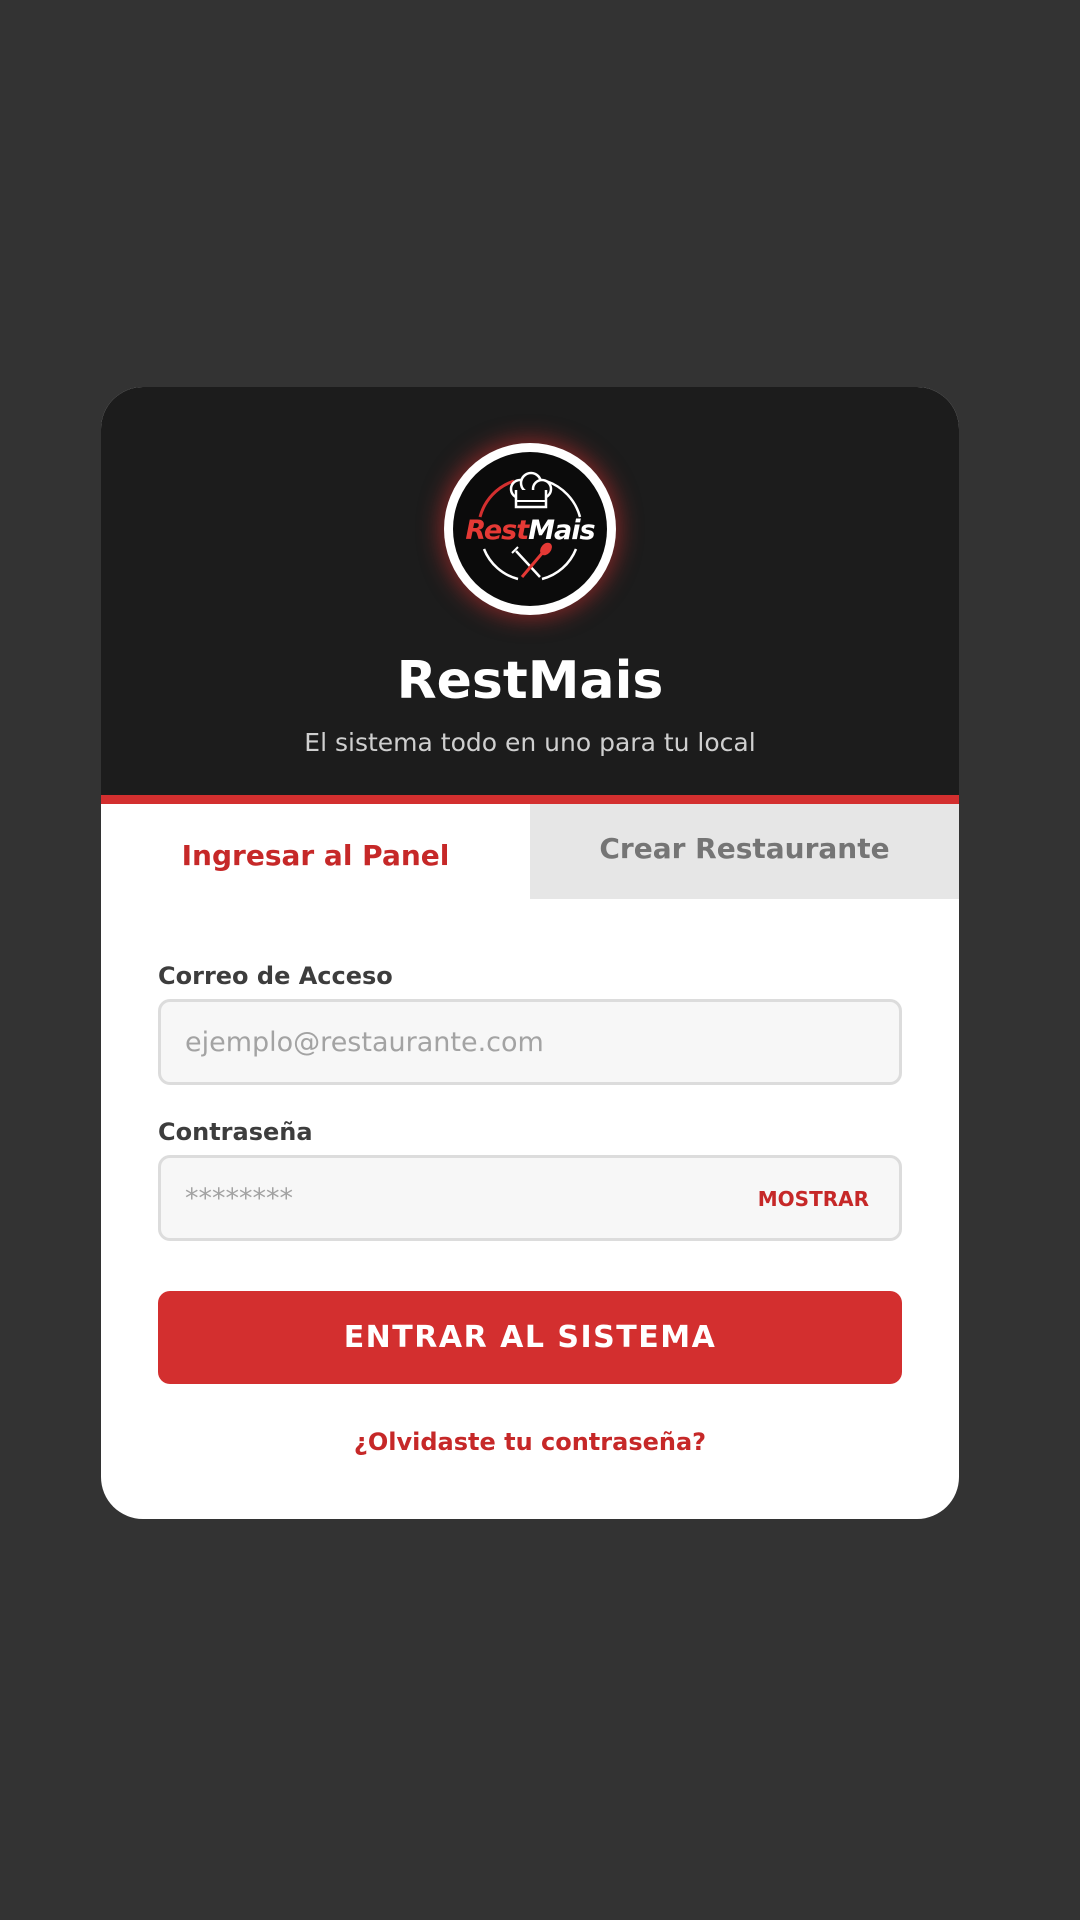 The height and width of the screenshot is (1920, 1080). I want to click on forgot-password-link: ¿Olvidaste tu contraseña?, so click(530, 1442).